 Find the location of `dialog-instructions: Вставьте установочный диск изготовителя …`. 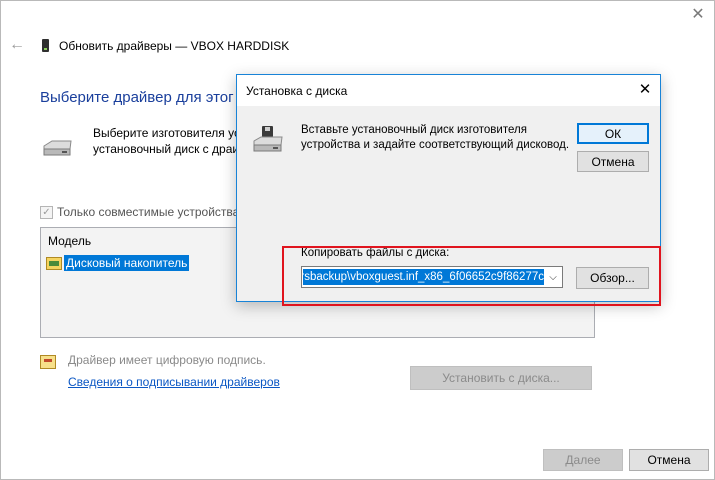

dialog-instructions: Вставьте установочный диск изготовителя … is located at coordinates (435, 138).